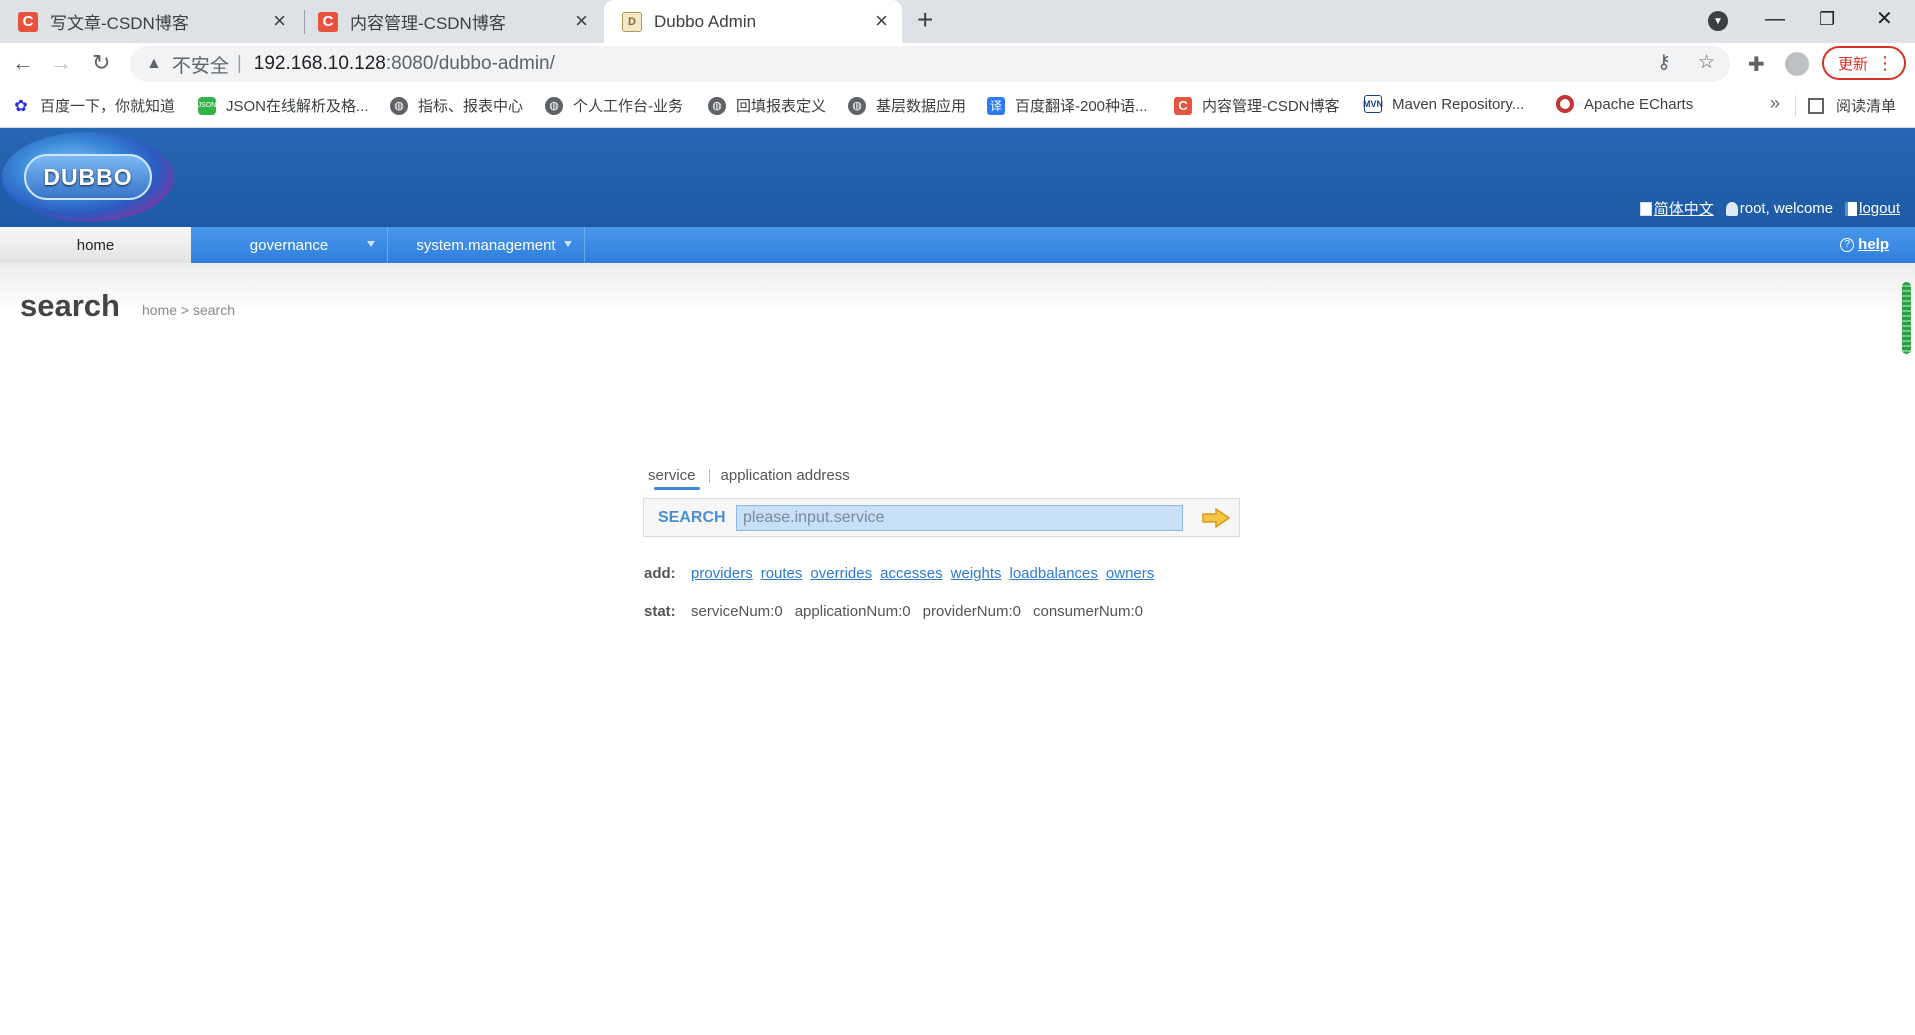 The width and height of the screenshot is (1915, 1035). I want to click on stat-application-num: applicationNum:0, so click(852, 611).